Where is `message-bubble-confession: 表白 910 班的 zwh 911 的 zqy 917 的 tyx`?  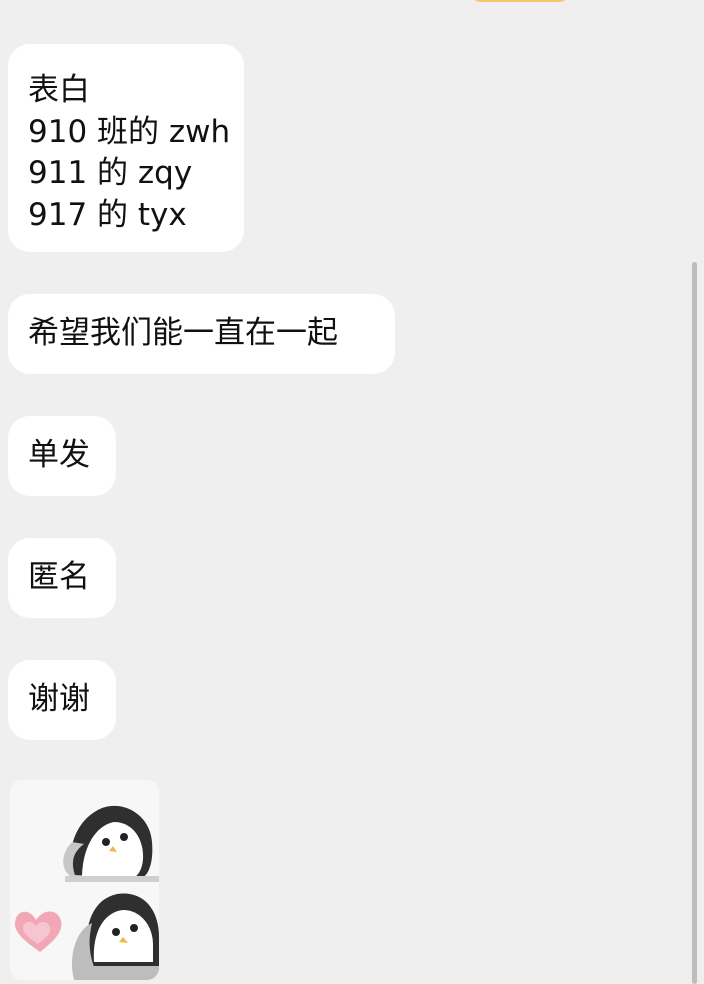 message-bubble-confession: 表白 910 班的 zwh 911 的 zqy 917 的 tyx is located at coordinates (126, 148).